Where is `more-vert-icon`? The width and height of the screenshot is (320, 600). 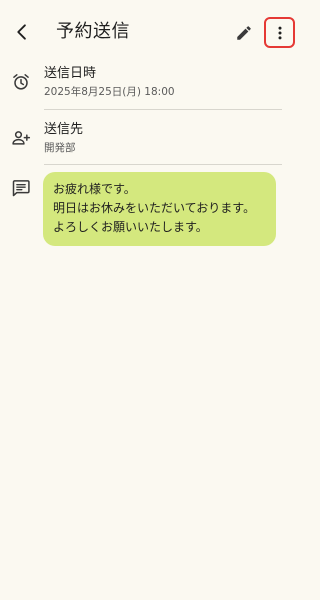
more-vert-icon is located at coordinates (280, 33).